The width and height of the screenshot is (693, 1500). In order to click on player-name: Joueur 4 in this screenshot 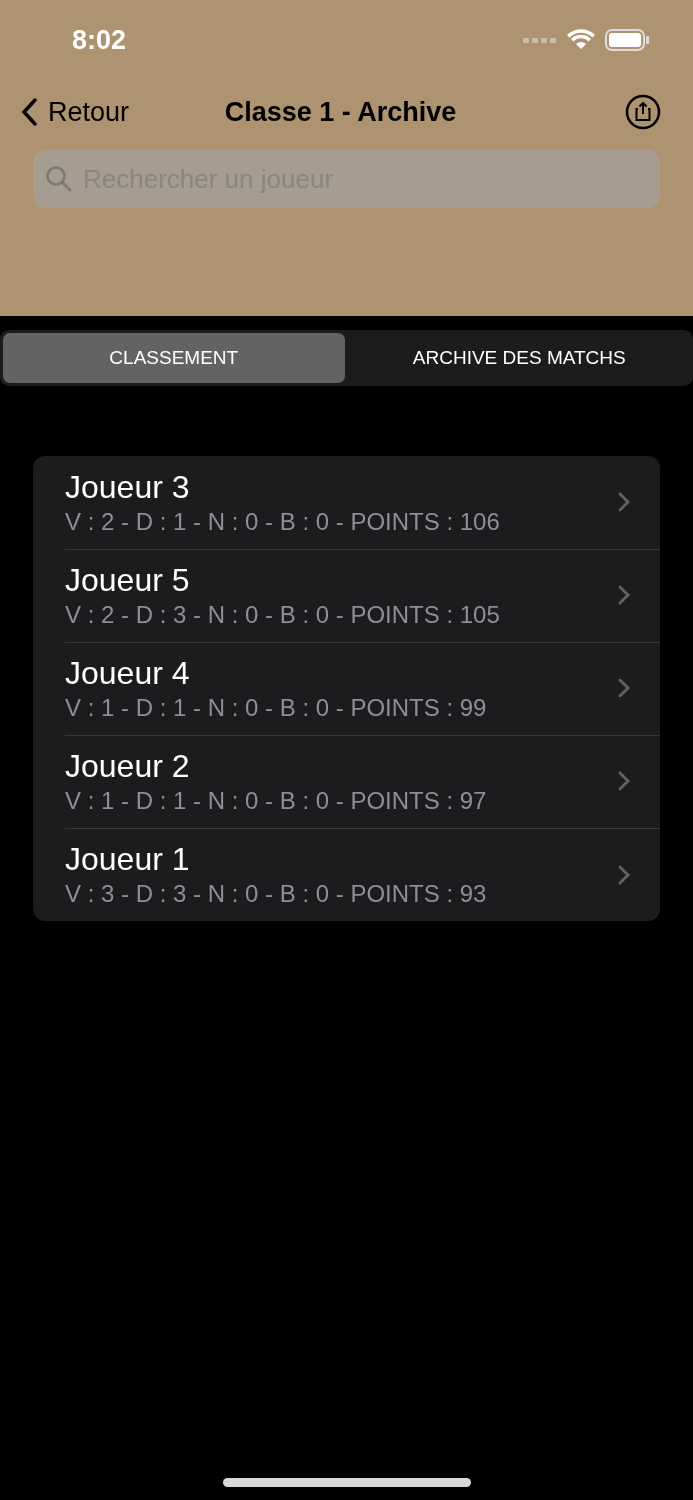, I will do `click(341, 673)`.